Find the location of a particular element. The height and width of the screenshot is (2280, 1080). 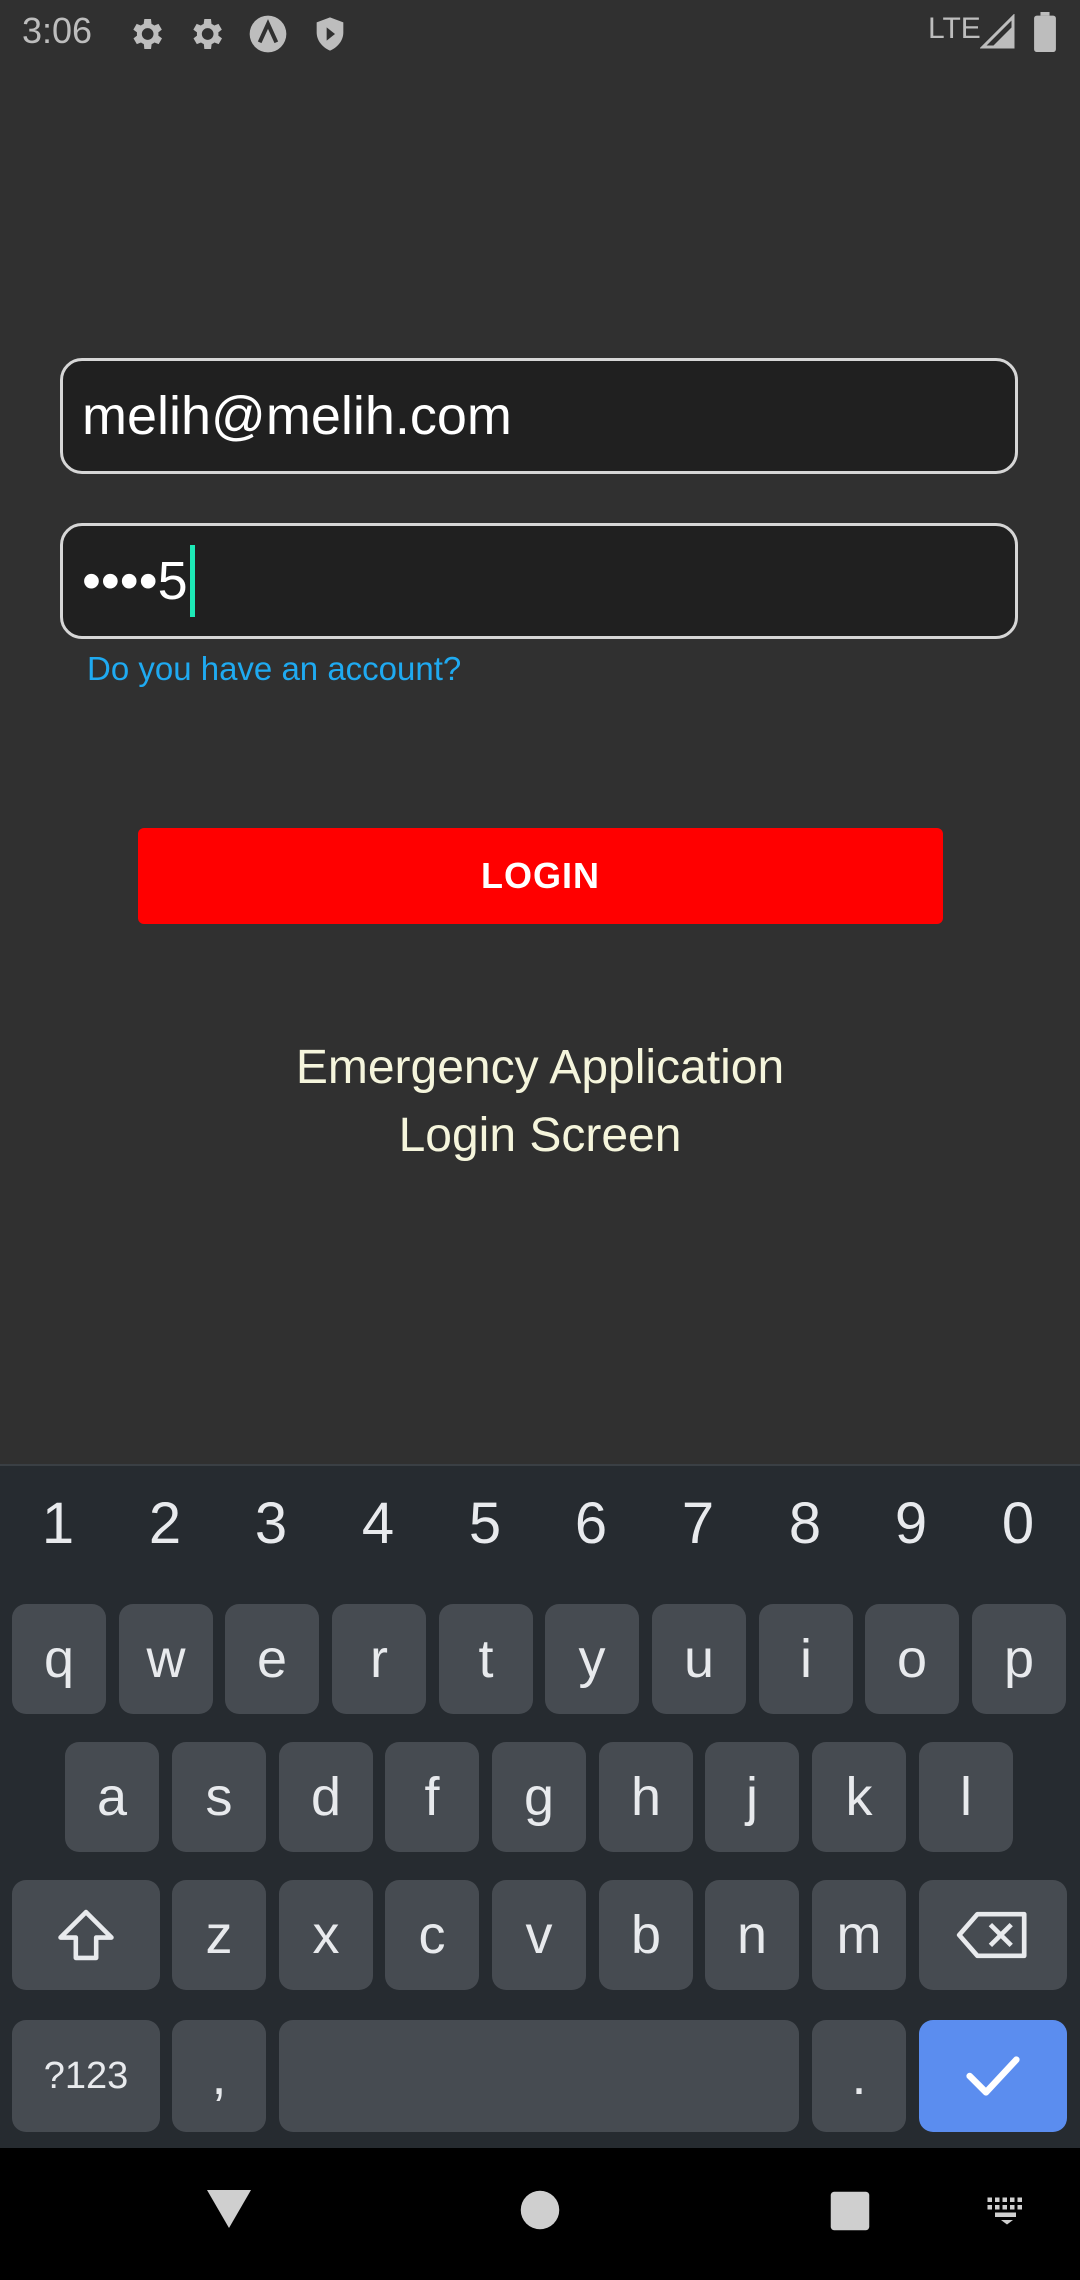

key-0: 0 is located at coordinates (1018, 1523).